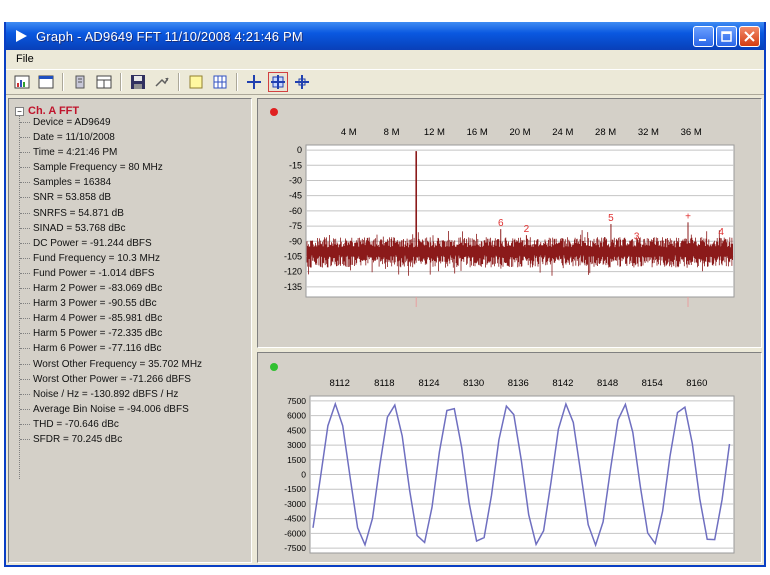  I want to click on close-button, so click(749, 36).